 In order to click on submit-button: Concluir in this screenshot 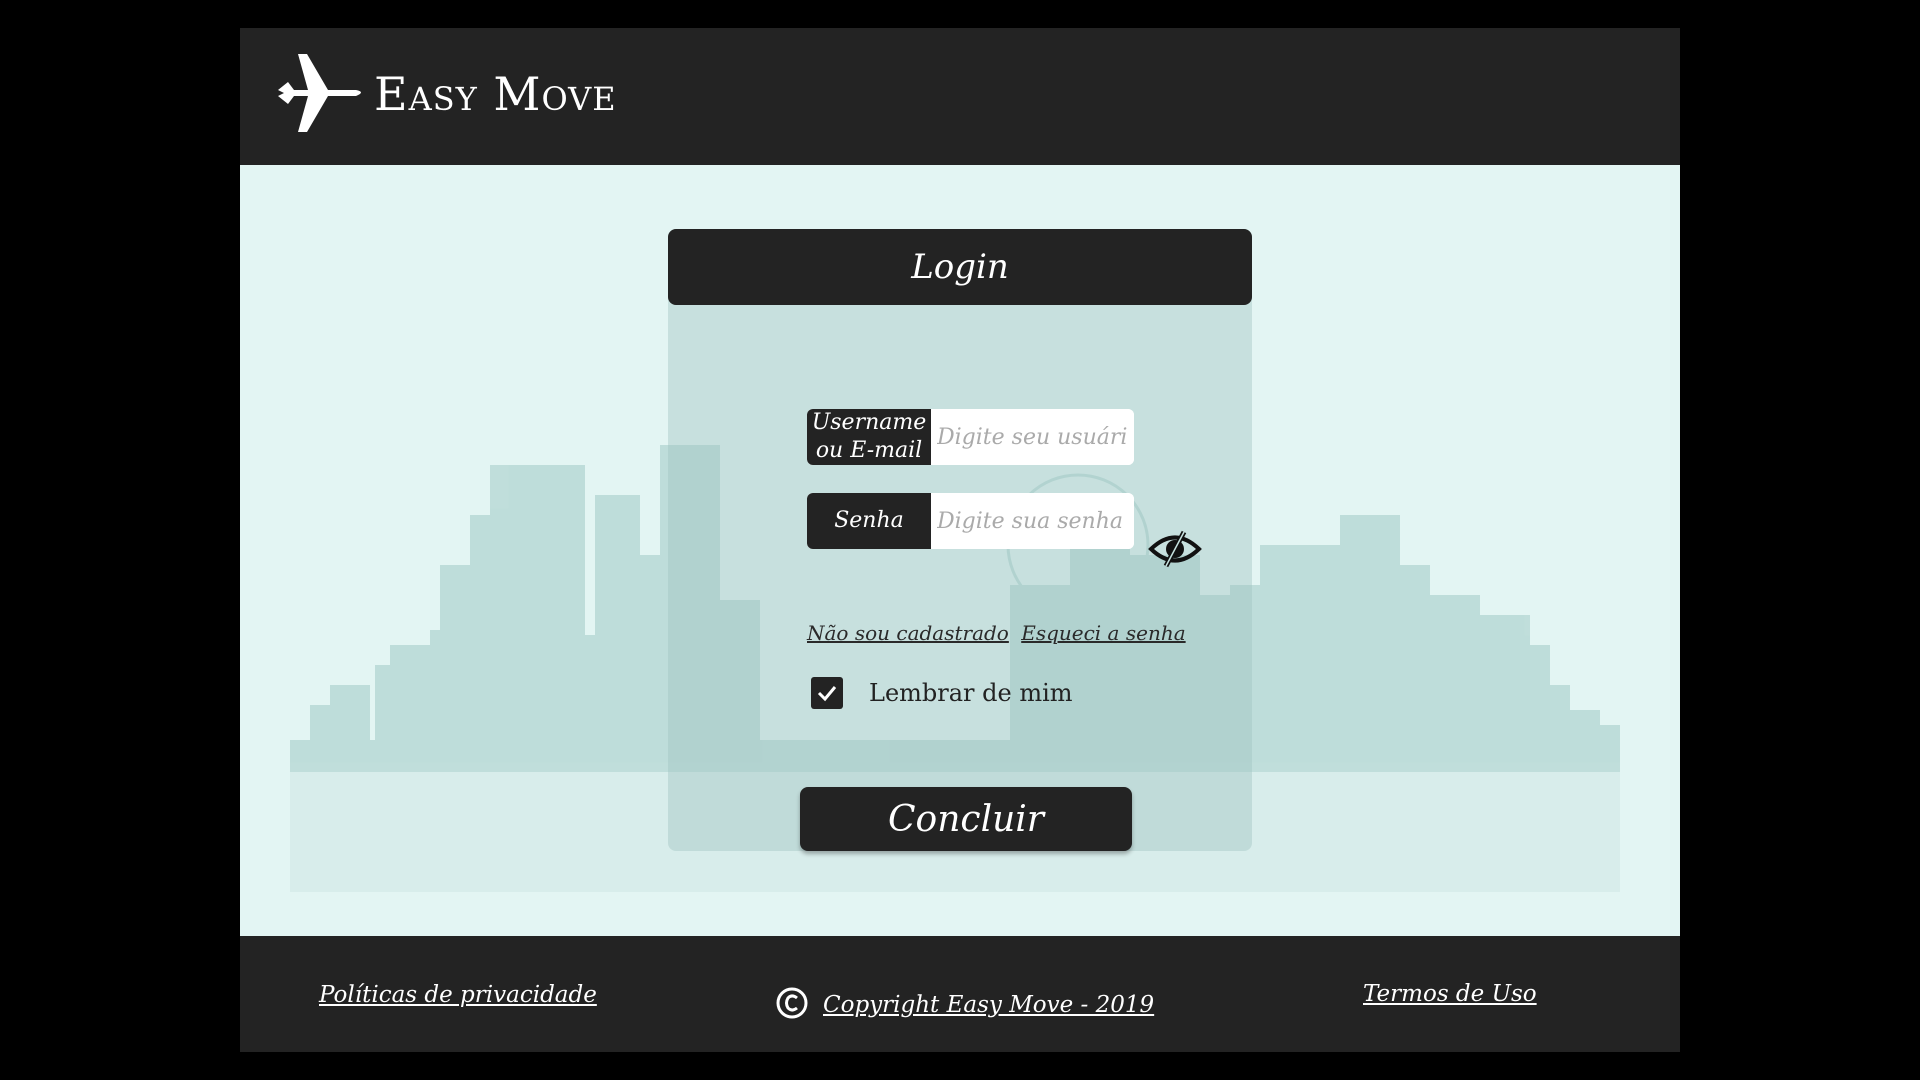, I will do `click(966, 819)`.